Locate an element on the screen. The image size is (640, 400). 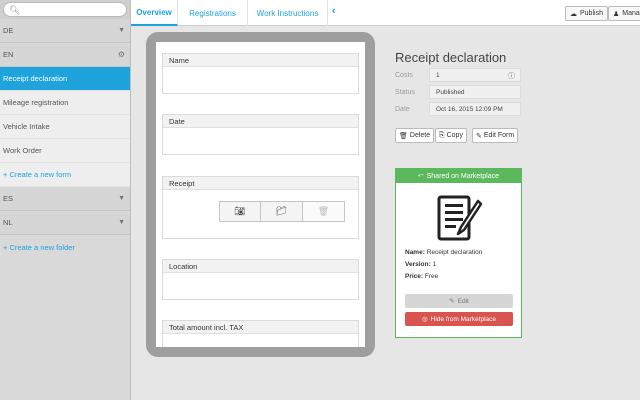
chevron-left-icon: ‹ is located at coordinates (334, 11).